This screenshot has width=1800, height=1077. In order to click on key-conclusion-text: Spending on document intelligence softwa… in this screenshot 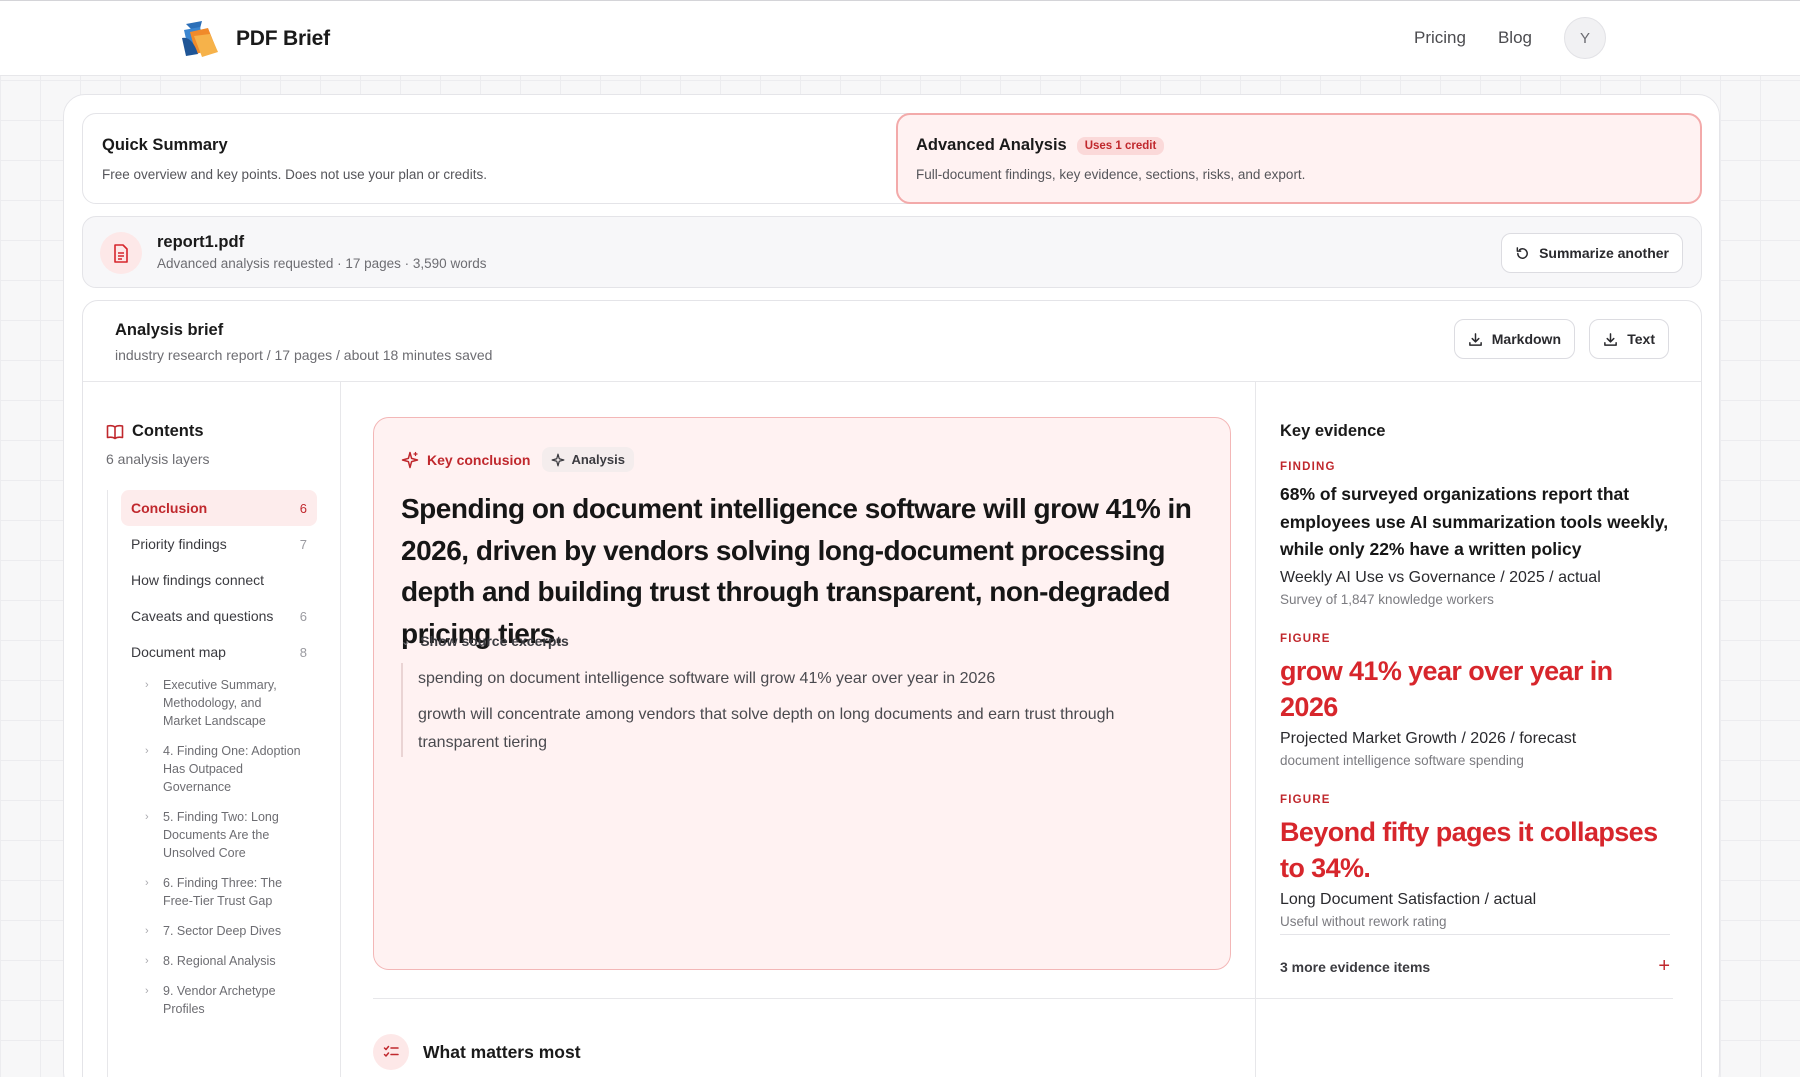, I will do `click(796, 571)`.